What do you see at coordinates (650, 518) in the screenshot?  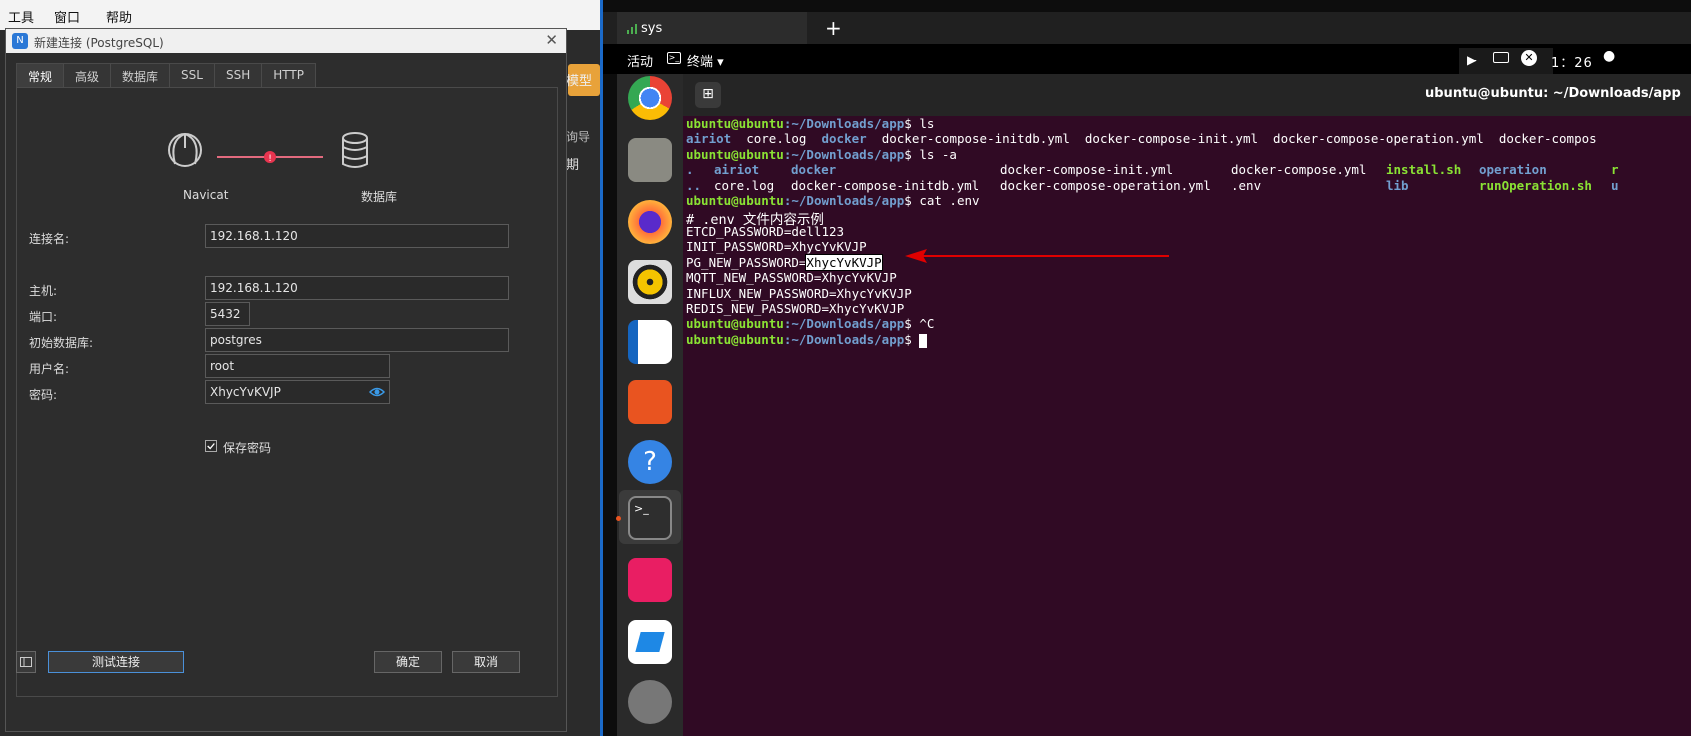 I see `terminal-icon: >_` at bounding box center [650, 518].